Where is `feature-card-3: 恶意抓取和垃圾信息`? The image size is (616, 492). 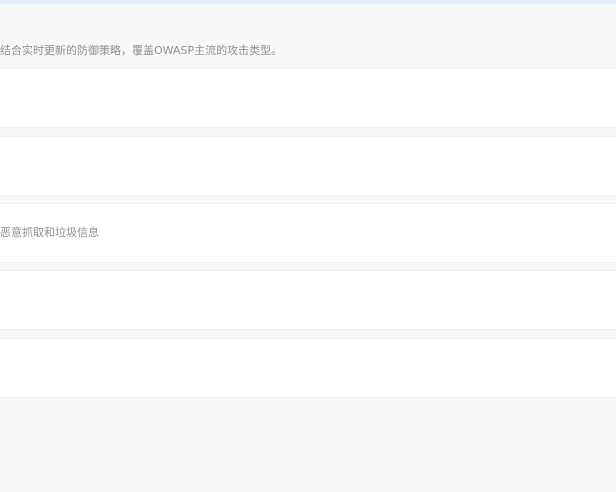 feature-card-3: 恶意抓取和垃圾信息 is located at coordinates (308, 233).